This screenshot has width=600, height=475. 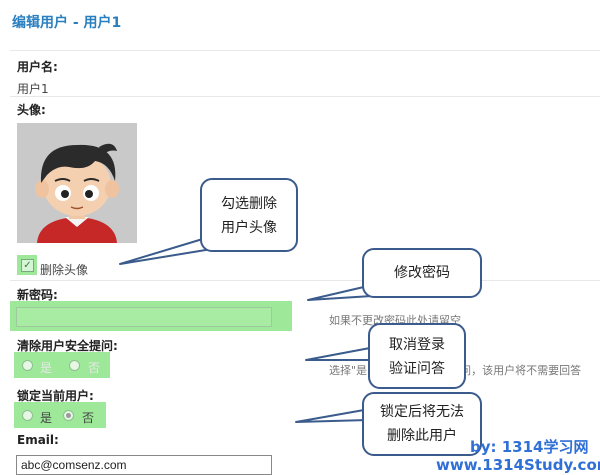 I want to click on watermark-line2: www.1314Study.com, so click(x=518, y=465).